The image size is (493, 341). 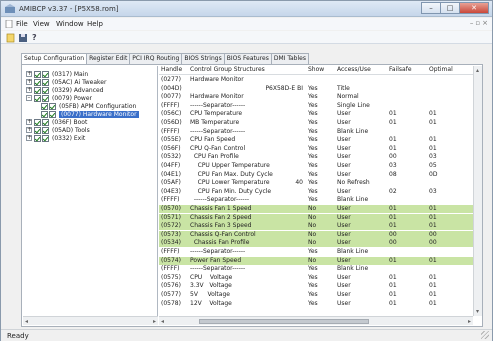 I want to click on scroll-right-arrow: ▸, so click(x=154, y=321).